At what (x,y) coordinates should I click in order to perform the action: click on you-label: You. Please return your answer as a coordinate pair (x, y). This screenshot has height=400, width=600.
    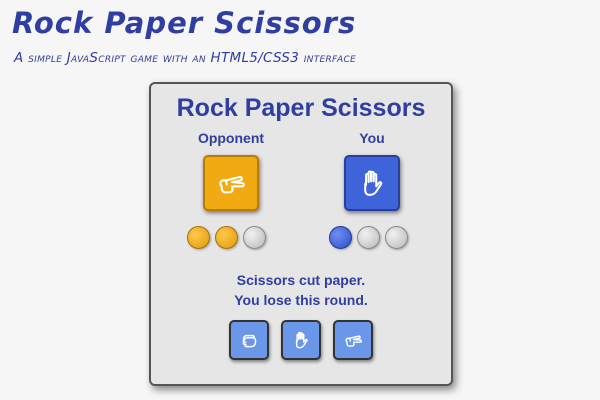
    Looking at the image, I should click on (372, 138).